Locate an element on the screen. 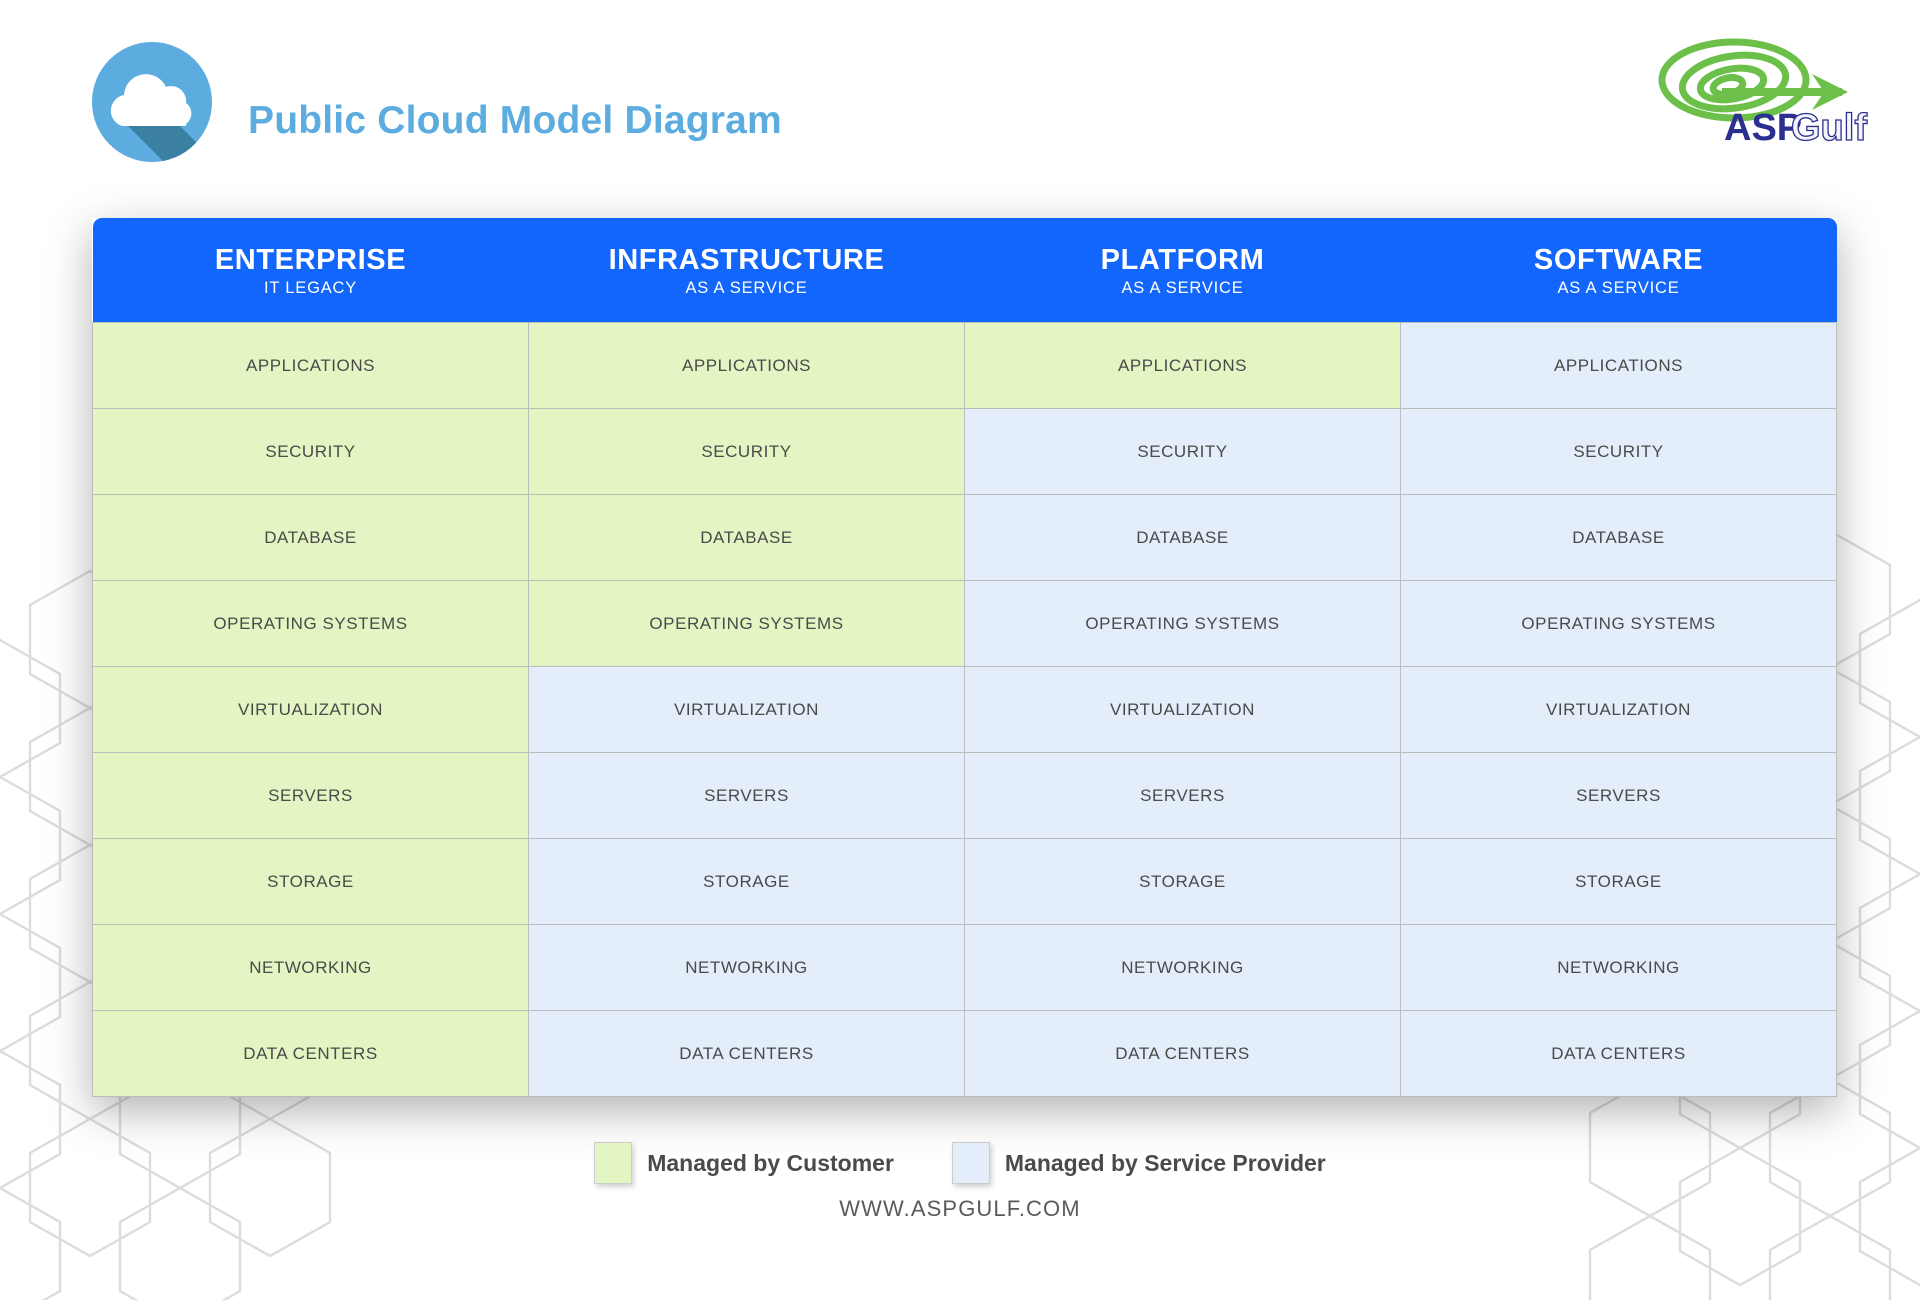 The width and height of the screenshot is (1920, 1300). column-title: PLATFORM is located at coordinates (1182, 260).